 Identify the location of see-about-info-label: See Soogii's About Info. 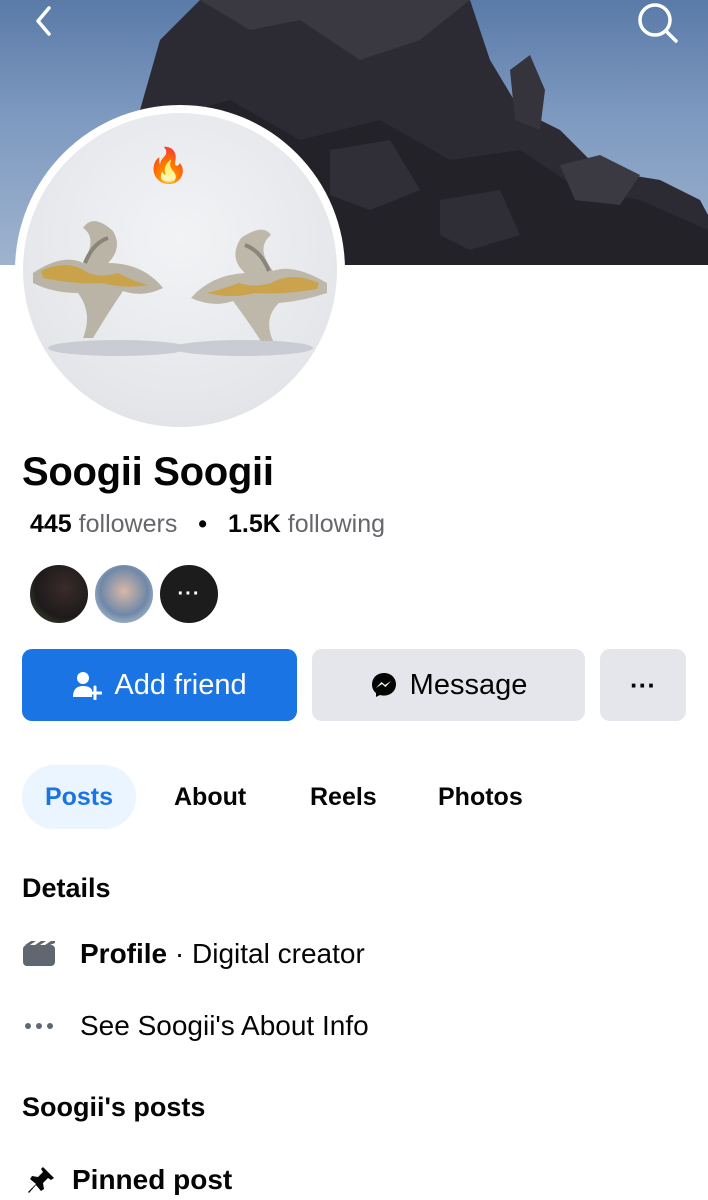
(224, 1025).